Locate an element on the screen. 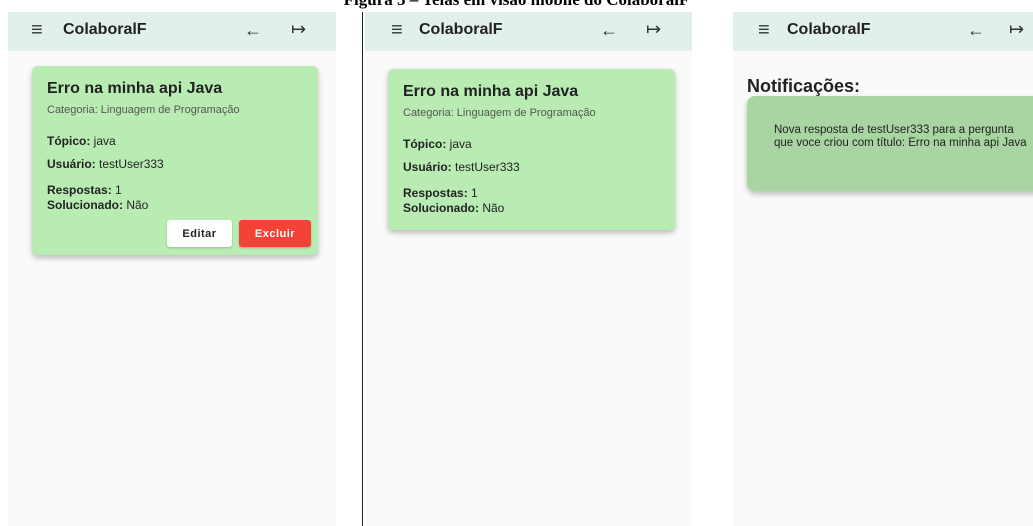 The width and height of the screenshot is (1033, 526). notifications-heading: Notificações: is located at coordinates (804, 86).